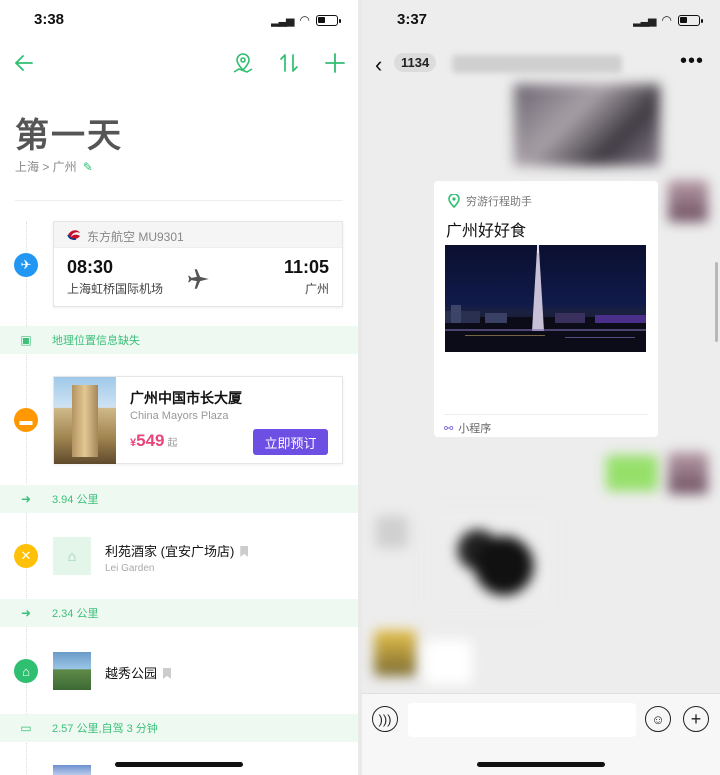 The height and width of the screenshot is (775, 720). What do you see at coordinates (198, 264) in the screenshot?
I see `flight-card: 东方航空 MU9301 08:30 11:05 上海虹桥国际机场 广州` at bounding box center [198, 264].